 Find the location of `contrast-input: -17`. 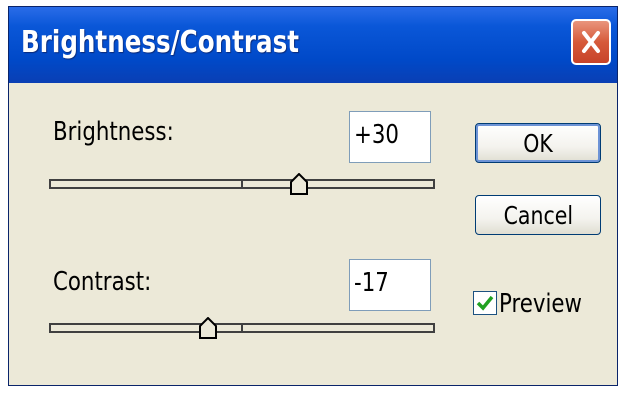

contrast-input: -17 is located at coordinates (390, 285).